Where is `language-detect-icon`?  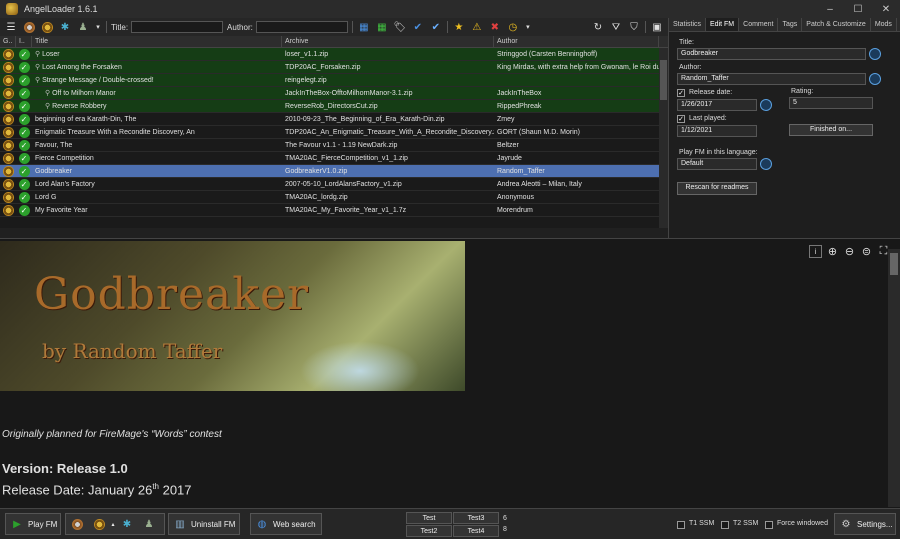 language-detect-icon is located at coordinates (766, 164).